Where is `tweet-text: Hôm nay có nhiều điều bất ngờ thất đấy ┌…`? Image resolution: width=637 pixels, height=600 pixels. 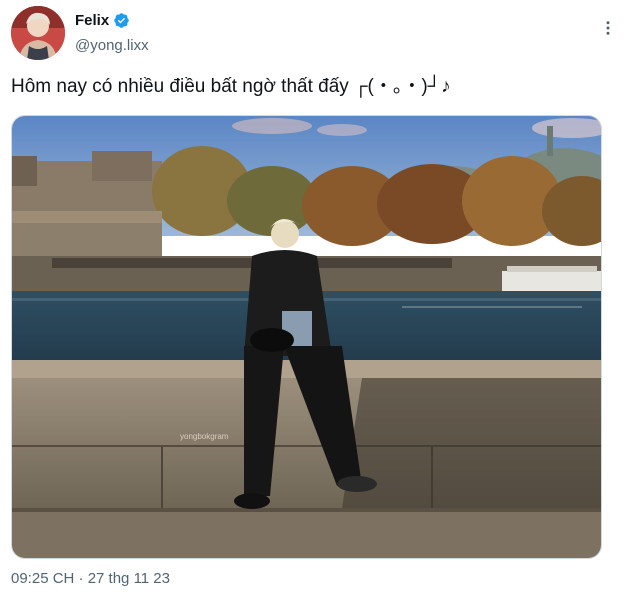 tweet-text: Hôm nay có nhiều điều bất ngờ thất đấy ┌… is located at coordinates (231, 86).